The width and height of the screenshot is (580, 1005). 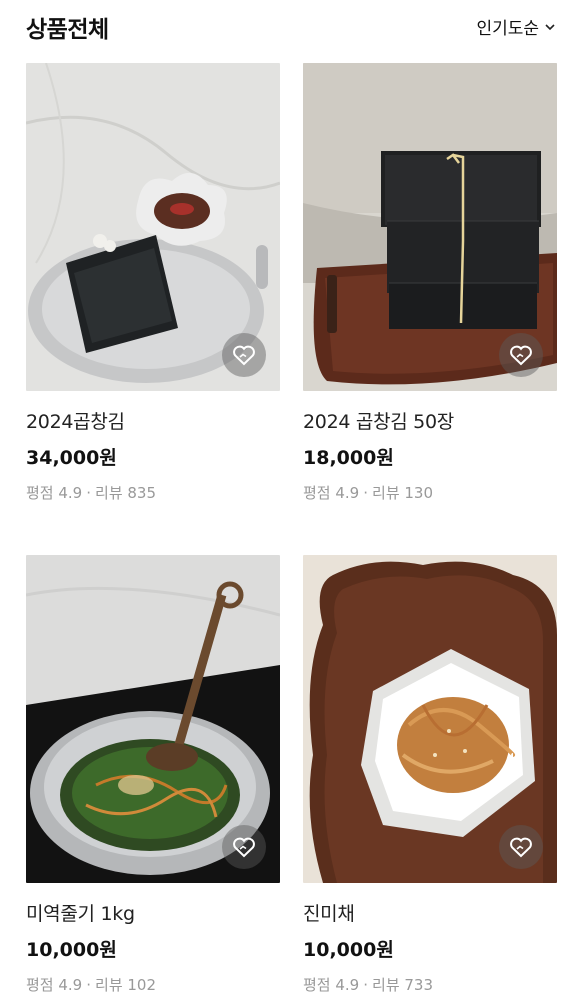 What do you see at coordinates (430, 912) in the screenshot?
I see `product-name: 진미채` at bounding box center [430, 912].